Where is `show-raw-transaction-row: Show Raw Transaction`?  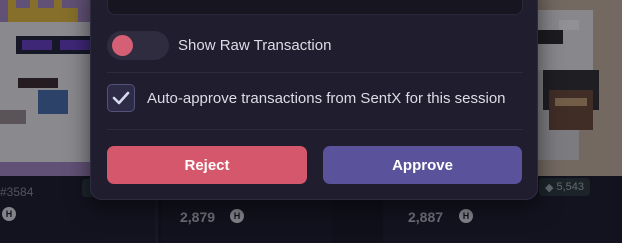
show-raw-transaction-row: Show Raw Transaction is located at coordinates (219, 45).